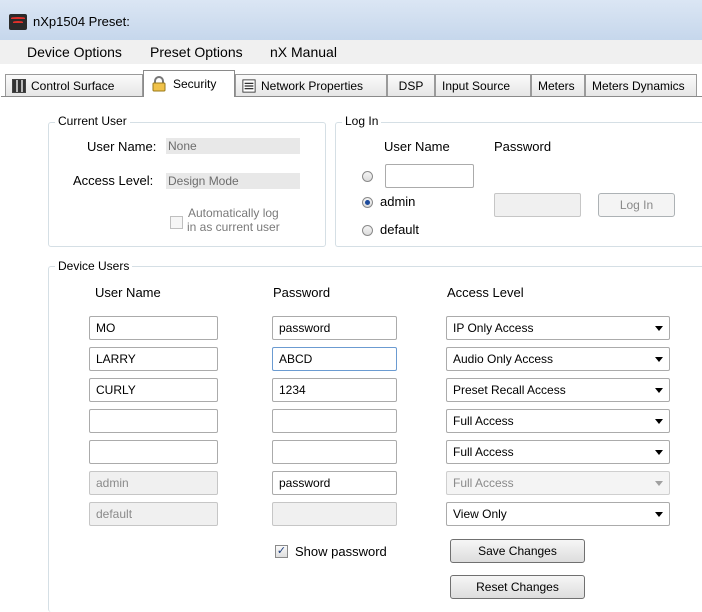  What do you see at coordinates (233, 213) in the screenshot?
I see `auto-login-line-1: Automatically log` at bounding box center [233, 213].